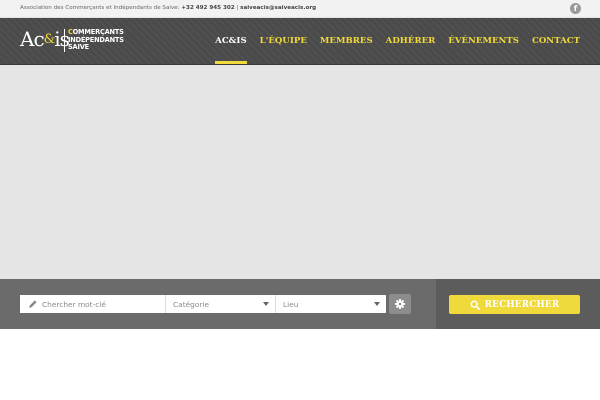  I want to click on category-field, so click(221, 304).